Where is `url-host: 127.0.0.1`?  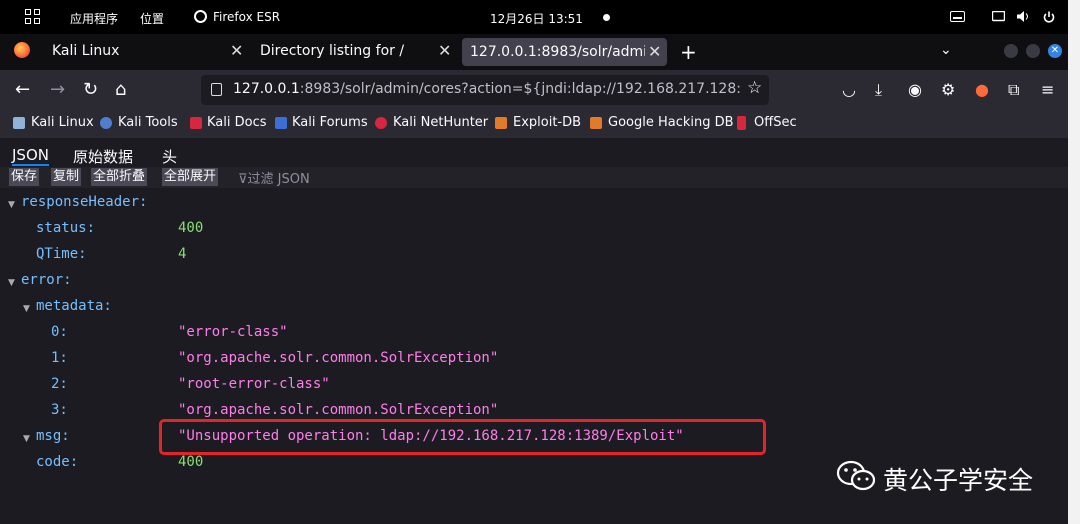
url-host: 127.0.0.1 is located at coordinates (266, 89).